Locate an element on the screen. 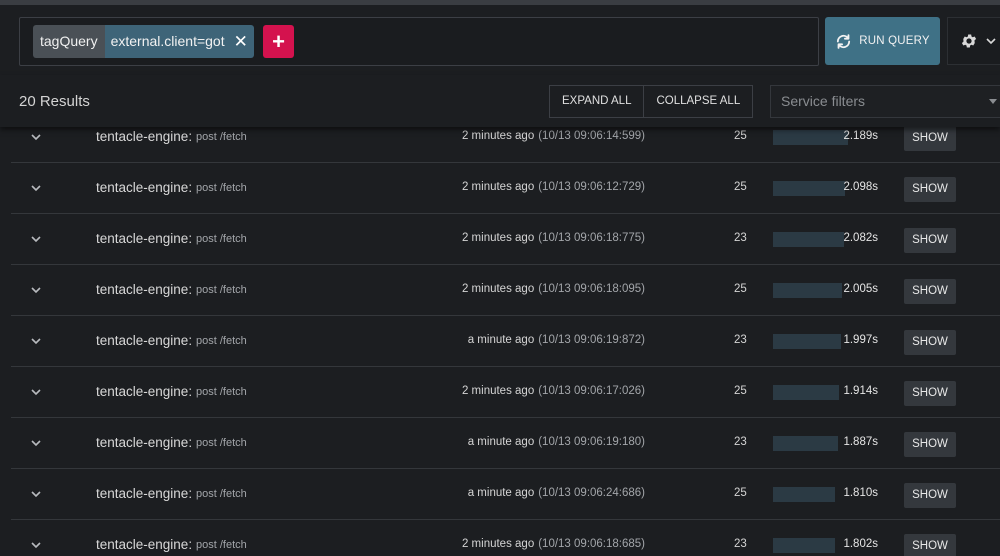  trace-timestamp: 2 minutes ago (10/13 09:06:14:599) is located at coordinates (553, 136).